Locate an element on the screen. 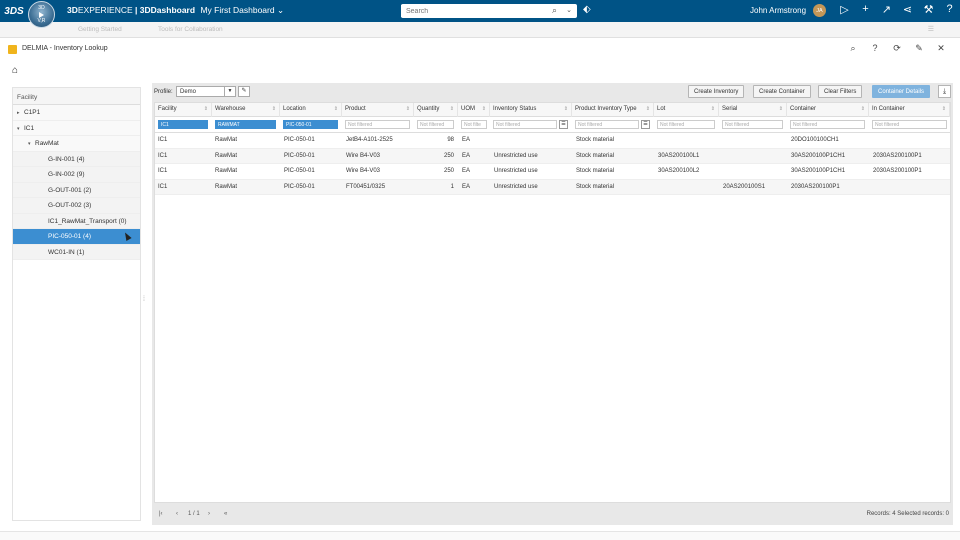 The width and height of the screenshot is (960, 540). column-title: UOM is located at coordinates (468, 109).